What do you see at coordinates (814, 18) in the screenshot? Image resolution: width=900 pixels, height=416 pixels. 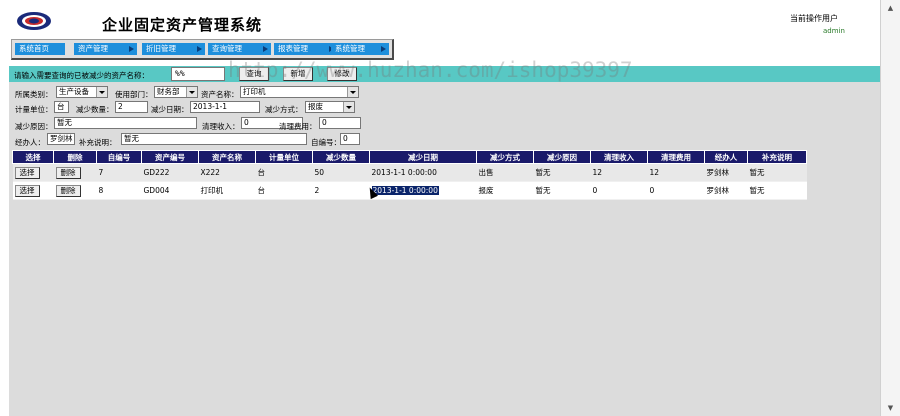 I see `current-user-label: 当前操作用户` at bounding box center [814, 18].